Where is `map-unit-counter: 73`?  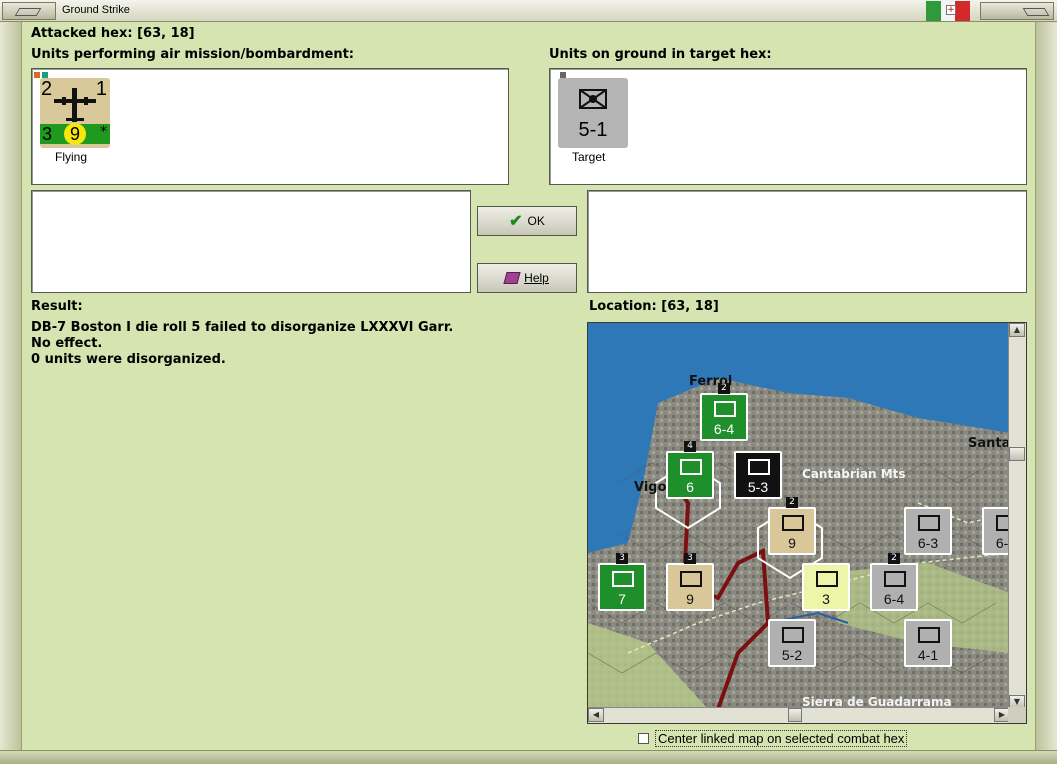
map-unit-counter: 73 is located at coordinates (622, 582).